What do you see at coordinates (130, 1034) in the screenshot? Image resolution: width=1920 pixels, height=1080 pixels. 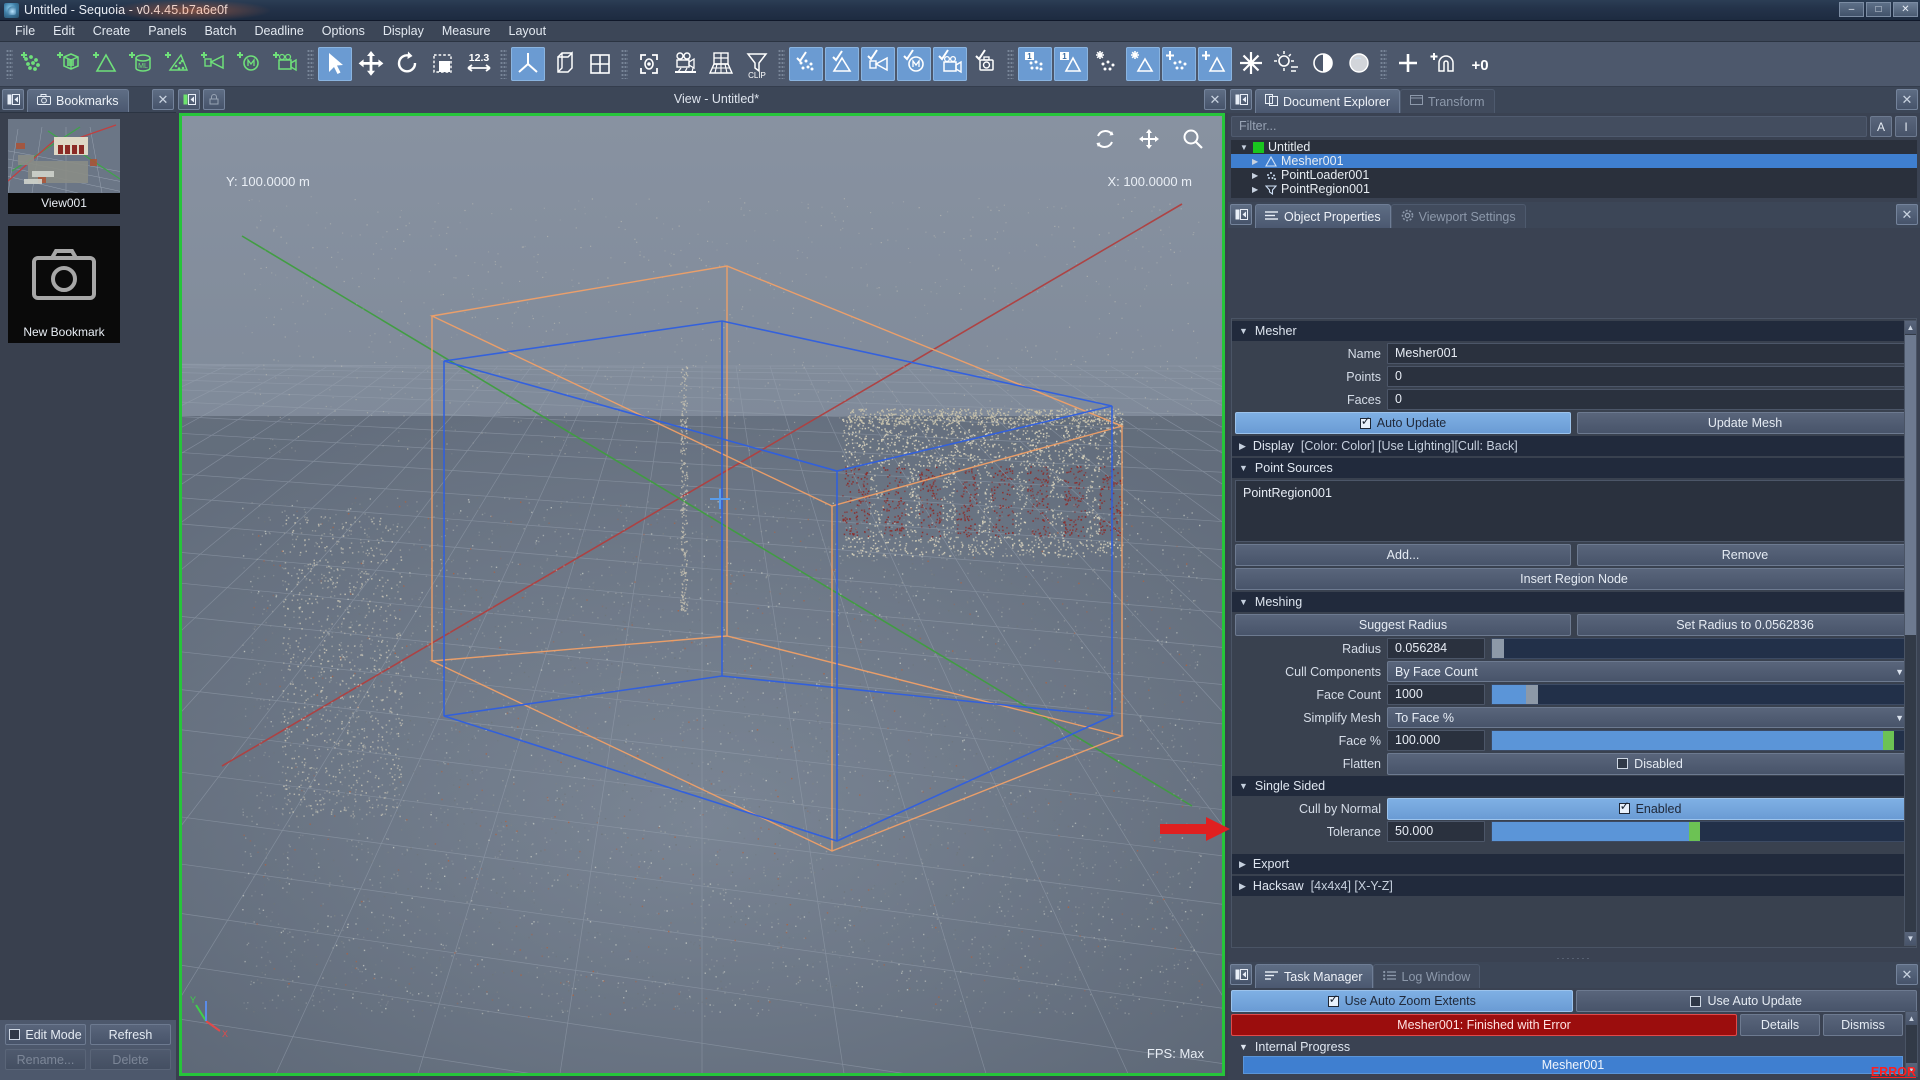 I see `refresh-button: Refresh` at bounding box center [130, 1034].